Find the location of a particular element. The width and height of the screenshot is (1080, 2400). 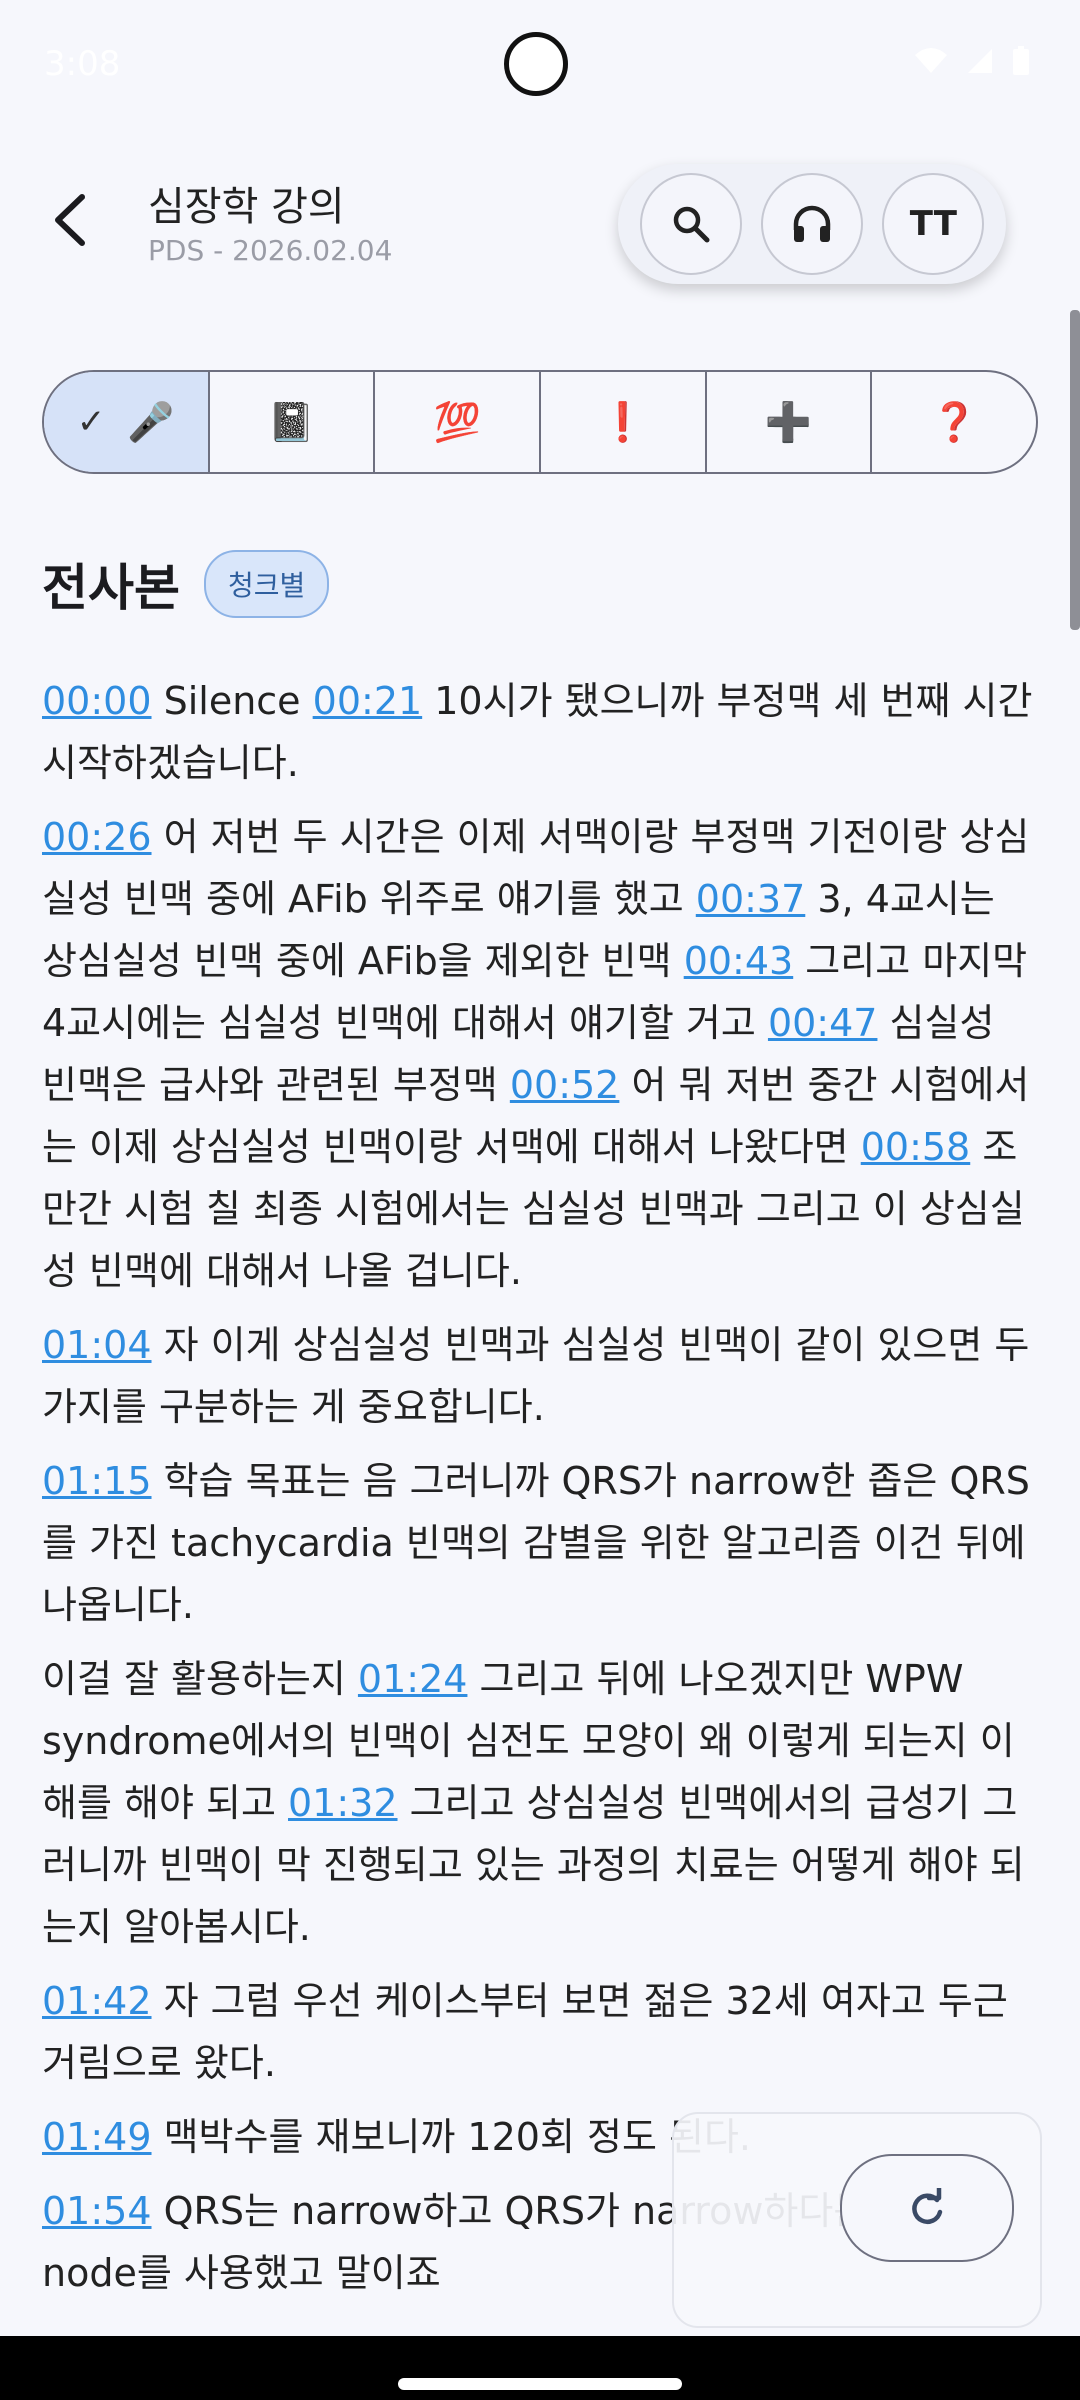

refresh-button is located at coordinates (927, 2208).